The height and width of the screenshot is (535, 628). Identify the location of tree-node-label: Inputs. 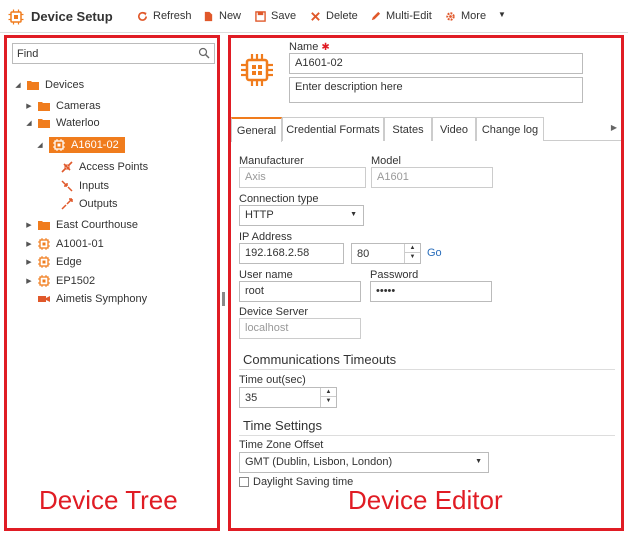
(94, 186).